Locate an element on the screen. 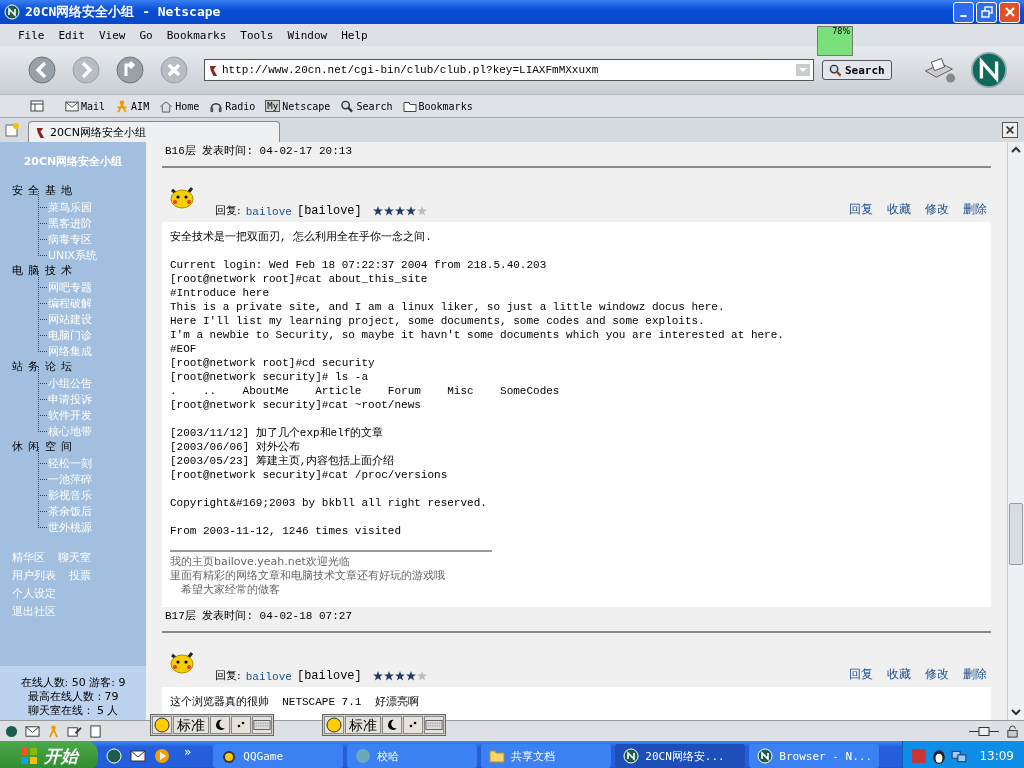  menu-item: Bookmarks is located at coordinates (196, 35).